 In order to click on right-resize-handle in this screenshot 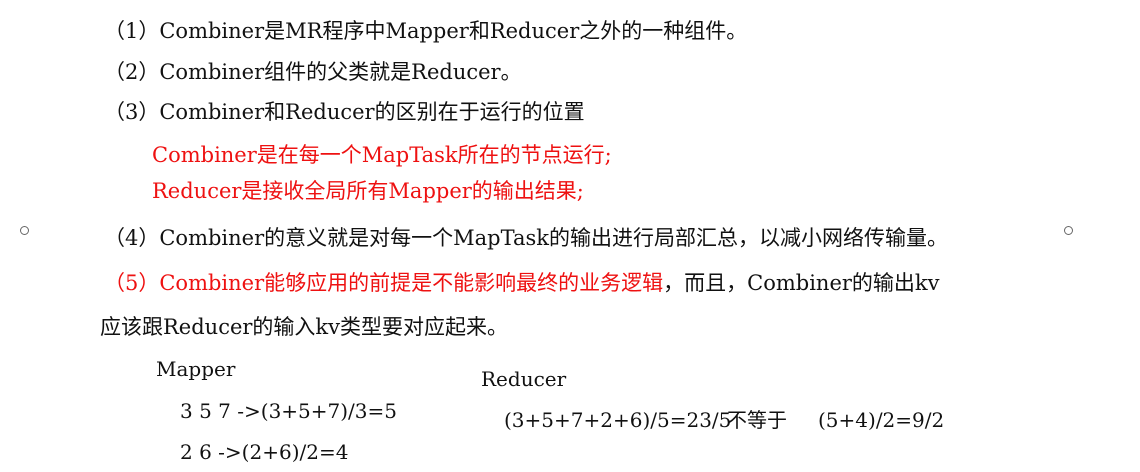, I will do `click(1068, 230)`.